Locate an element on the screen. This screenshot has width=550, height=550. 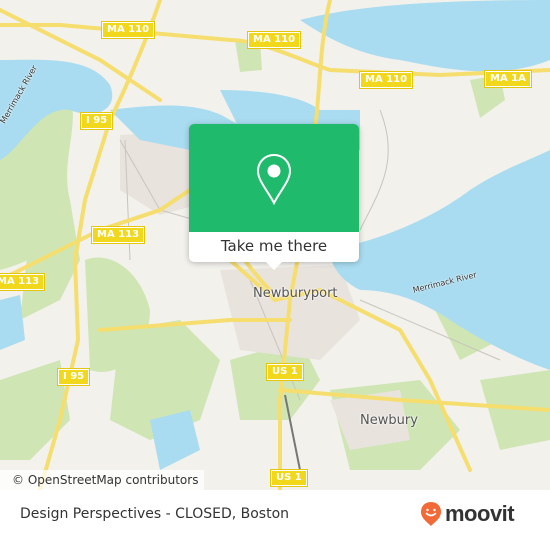
popup-header is located at coordinates (274, 178).